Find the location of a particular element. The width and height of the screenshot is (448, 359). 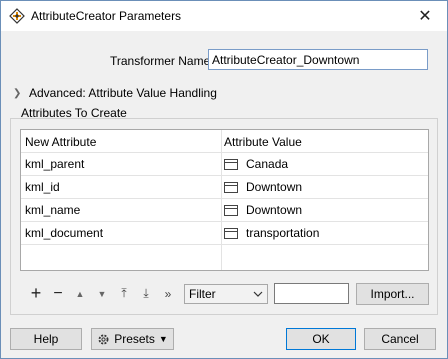

ok-button: OK is located at coordinates (321, 339).